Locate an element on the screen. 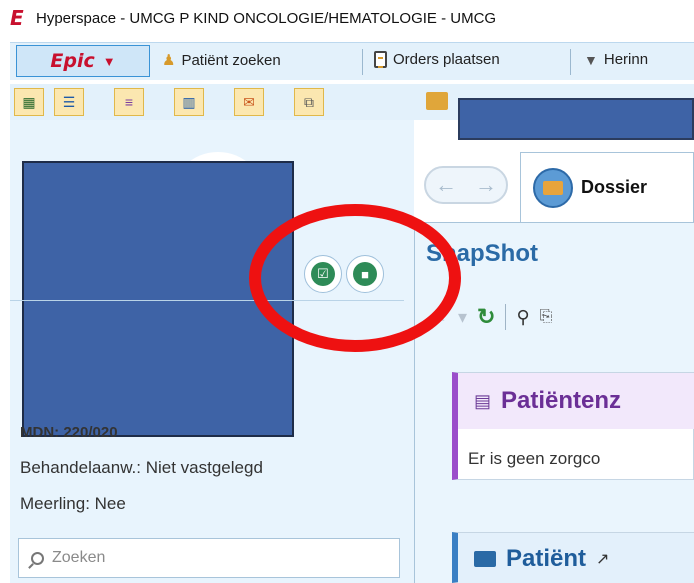  epic-button-label: Epic is located at coordinates (72, 61).